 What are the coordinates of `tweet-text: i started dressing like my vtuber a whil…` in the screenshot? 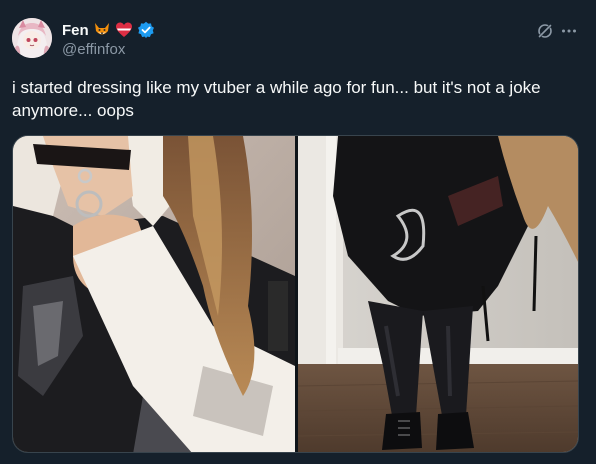 It's located at (276, 99).